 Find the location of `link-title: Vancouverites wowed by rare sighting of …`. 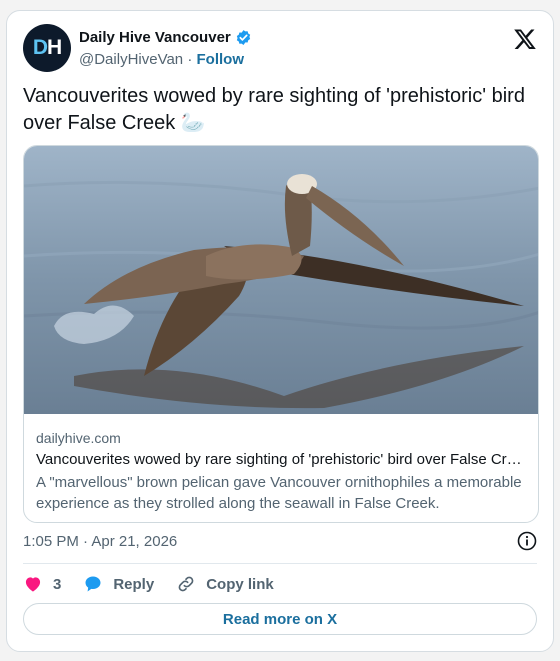

link-title: Vancouverites wowed by rare sighting of … is located at coordinates (281, 459).